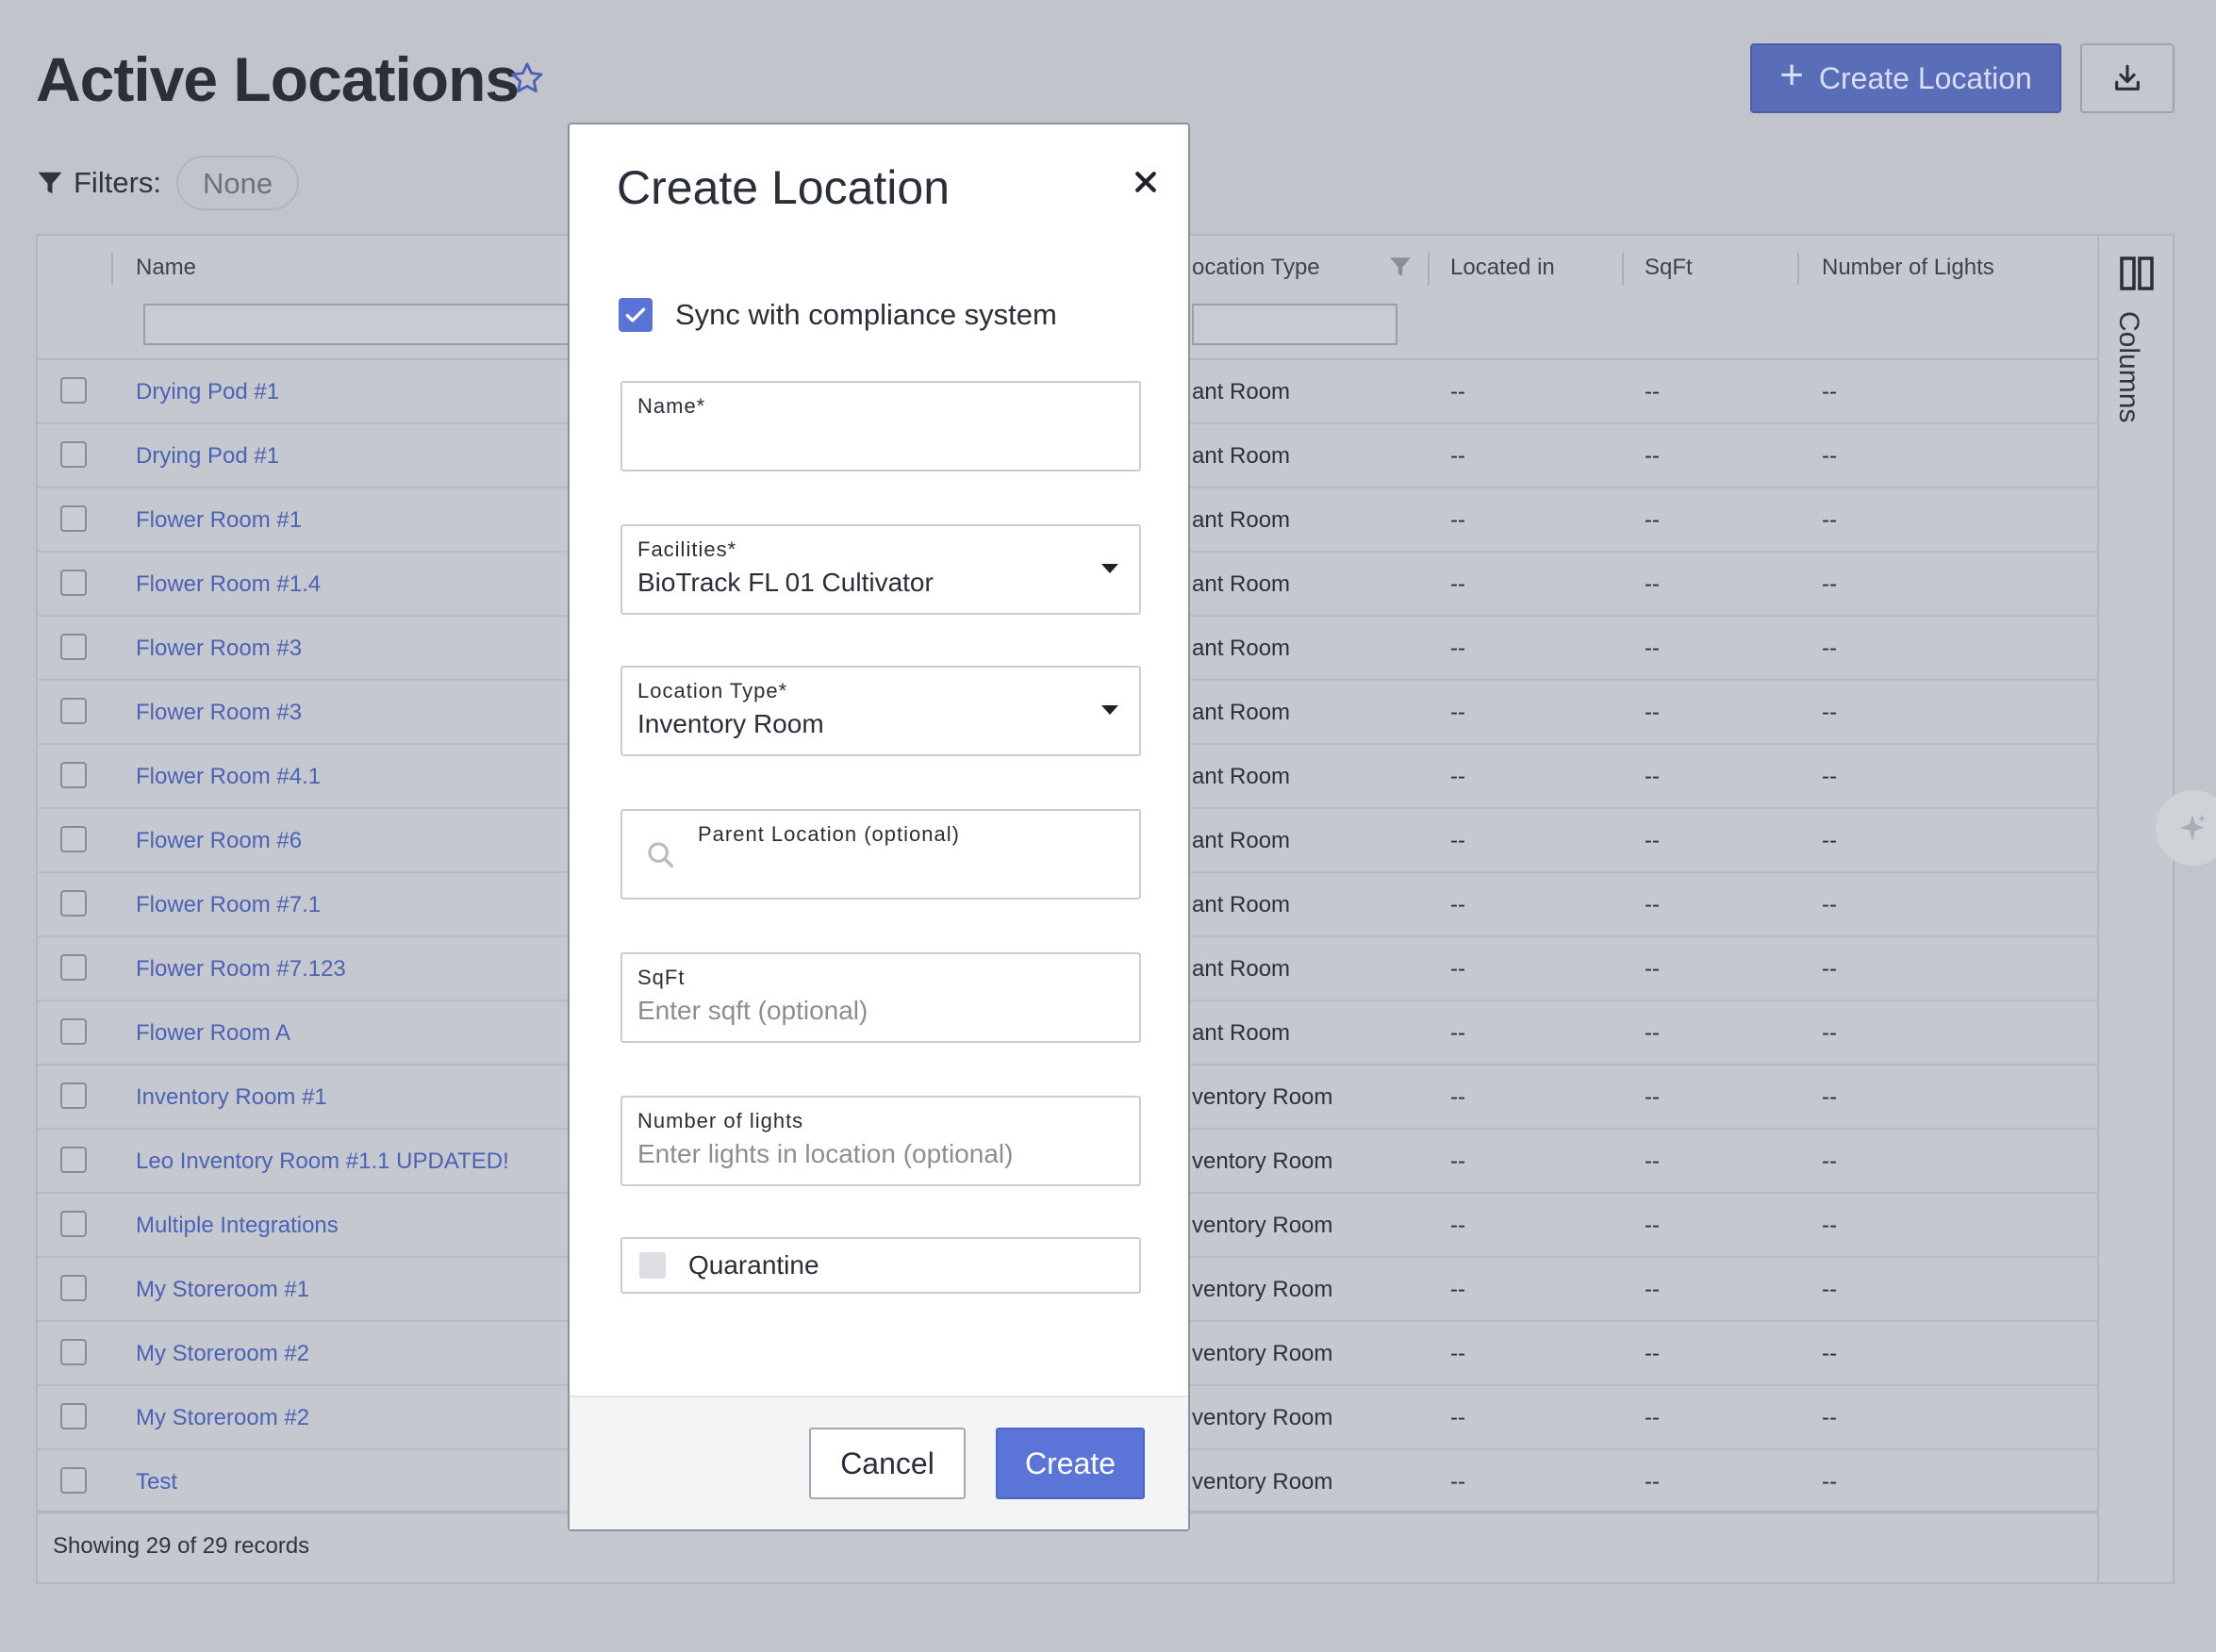 Image resolution: width=2216 pixels, height=1652 pixels. What do you see at coordinates (880, 569) in the screenshot?
I see `facilities-select: Facilities* BioTrack FL 01 Cultivator` at bounding box center [880, 569].